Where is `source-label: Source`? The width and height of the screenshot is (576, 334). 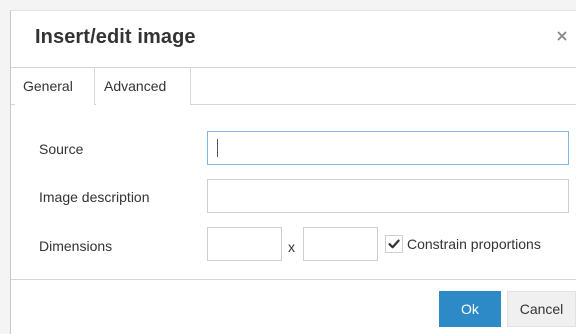
source-label: Source is located at coordinates (61, 149).